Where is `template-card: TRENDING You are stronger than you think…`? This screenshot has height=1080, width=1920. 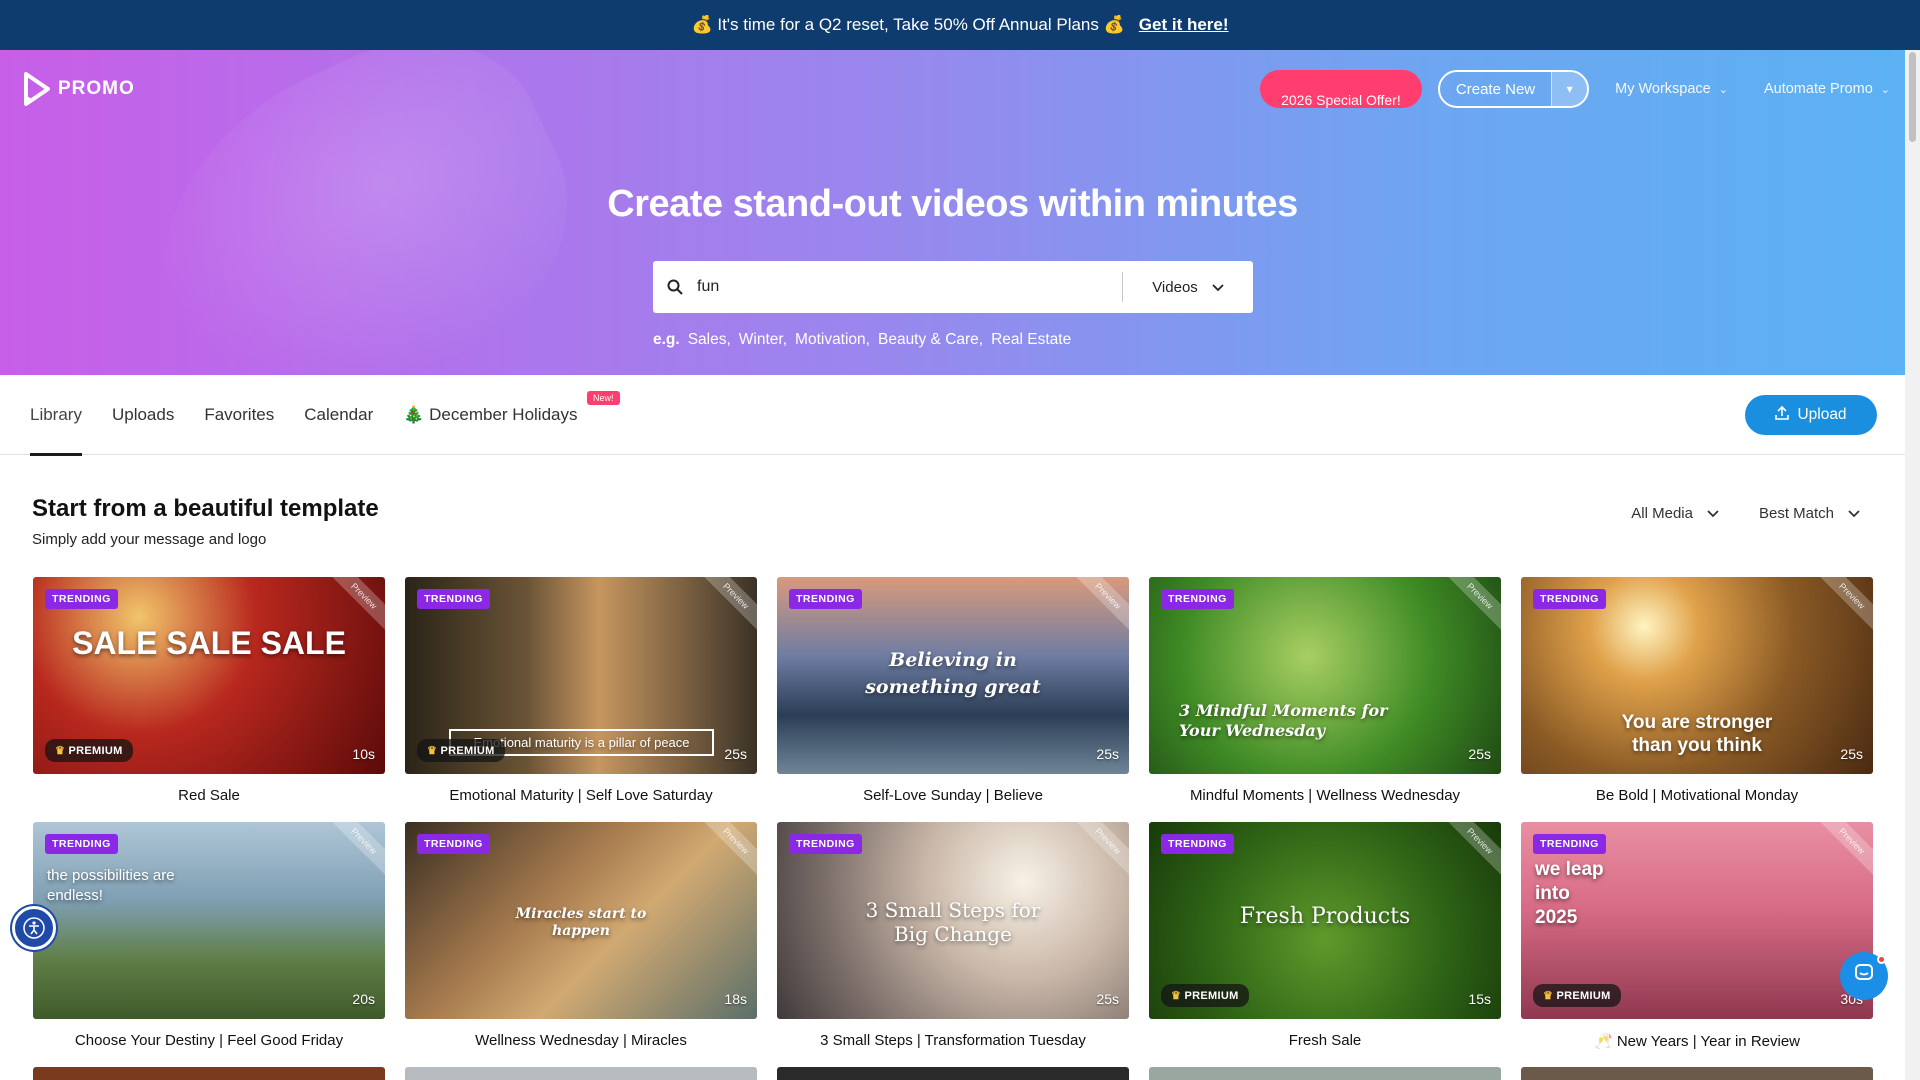 template-card: TRENDING You are stronger than you think… is located at coordinates (1697, 699).